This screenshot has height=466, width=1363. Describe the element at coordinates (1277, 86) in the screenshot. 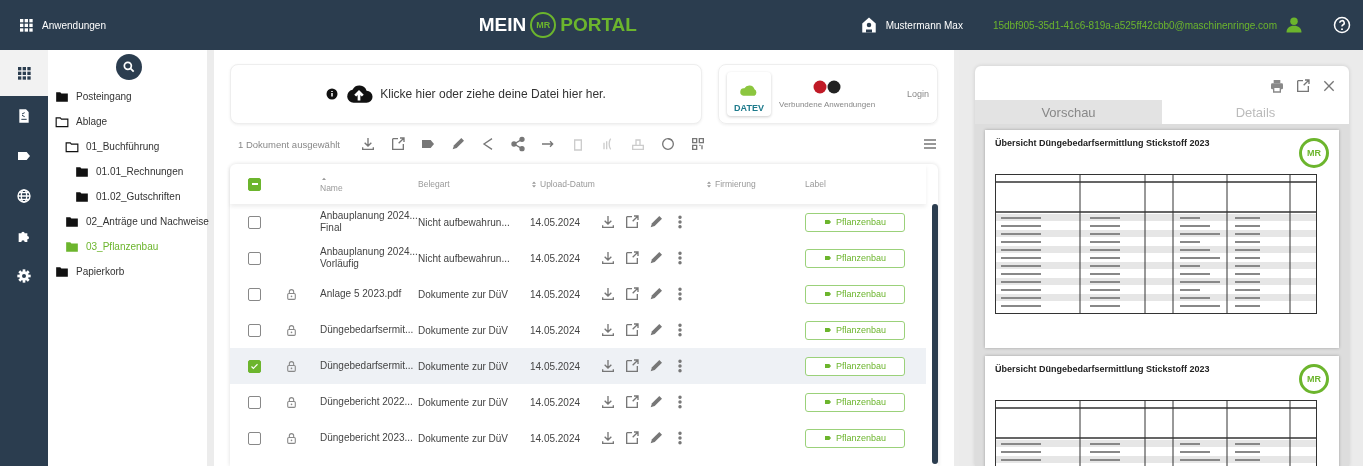

I see `print-icon` at that location.